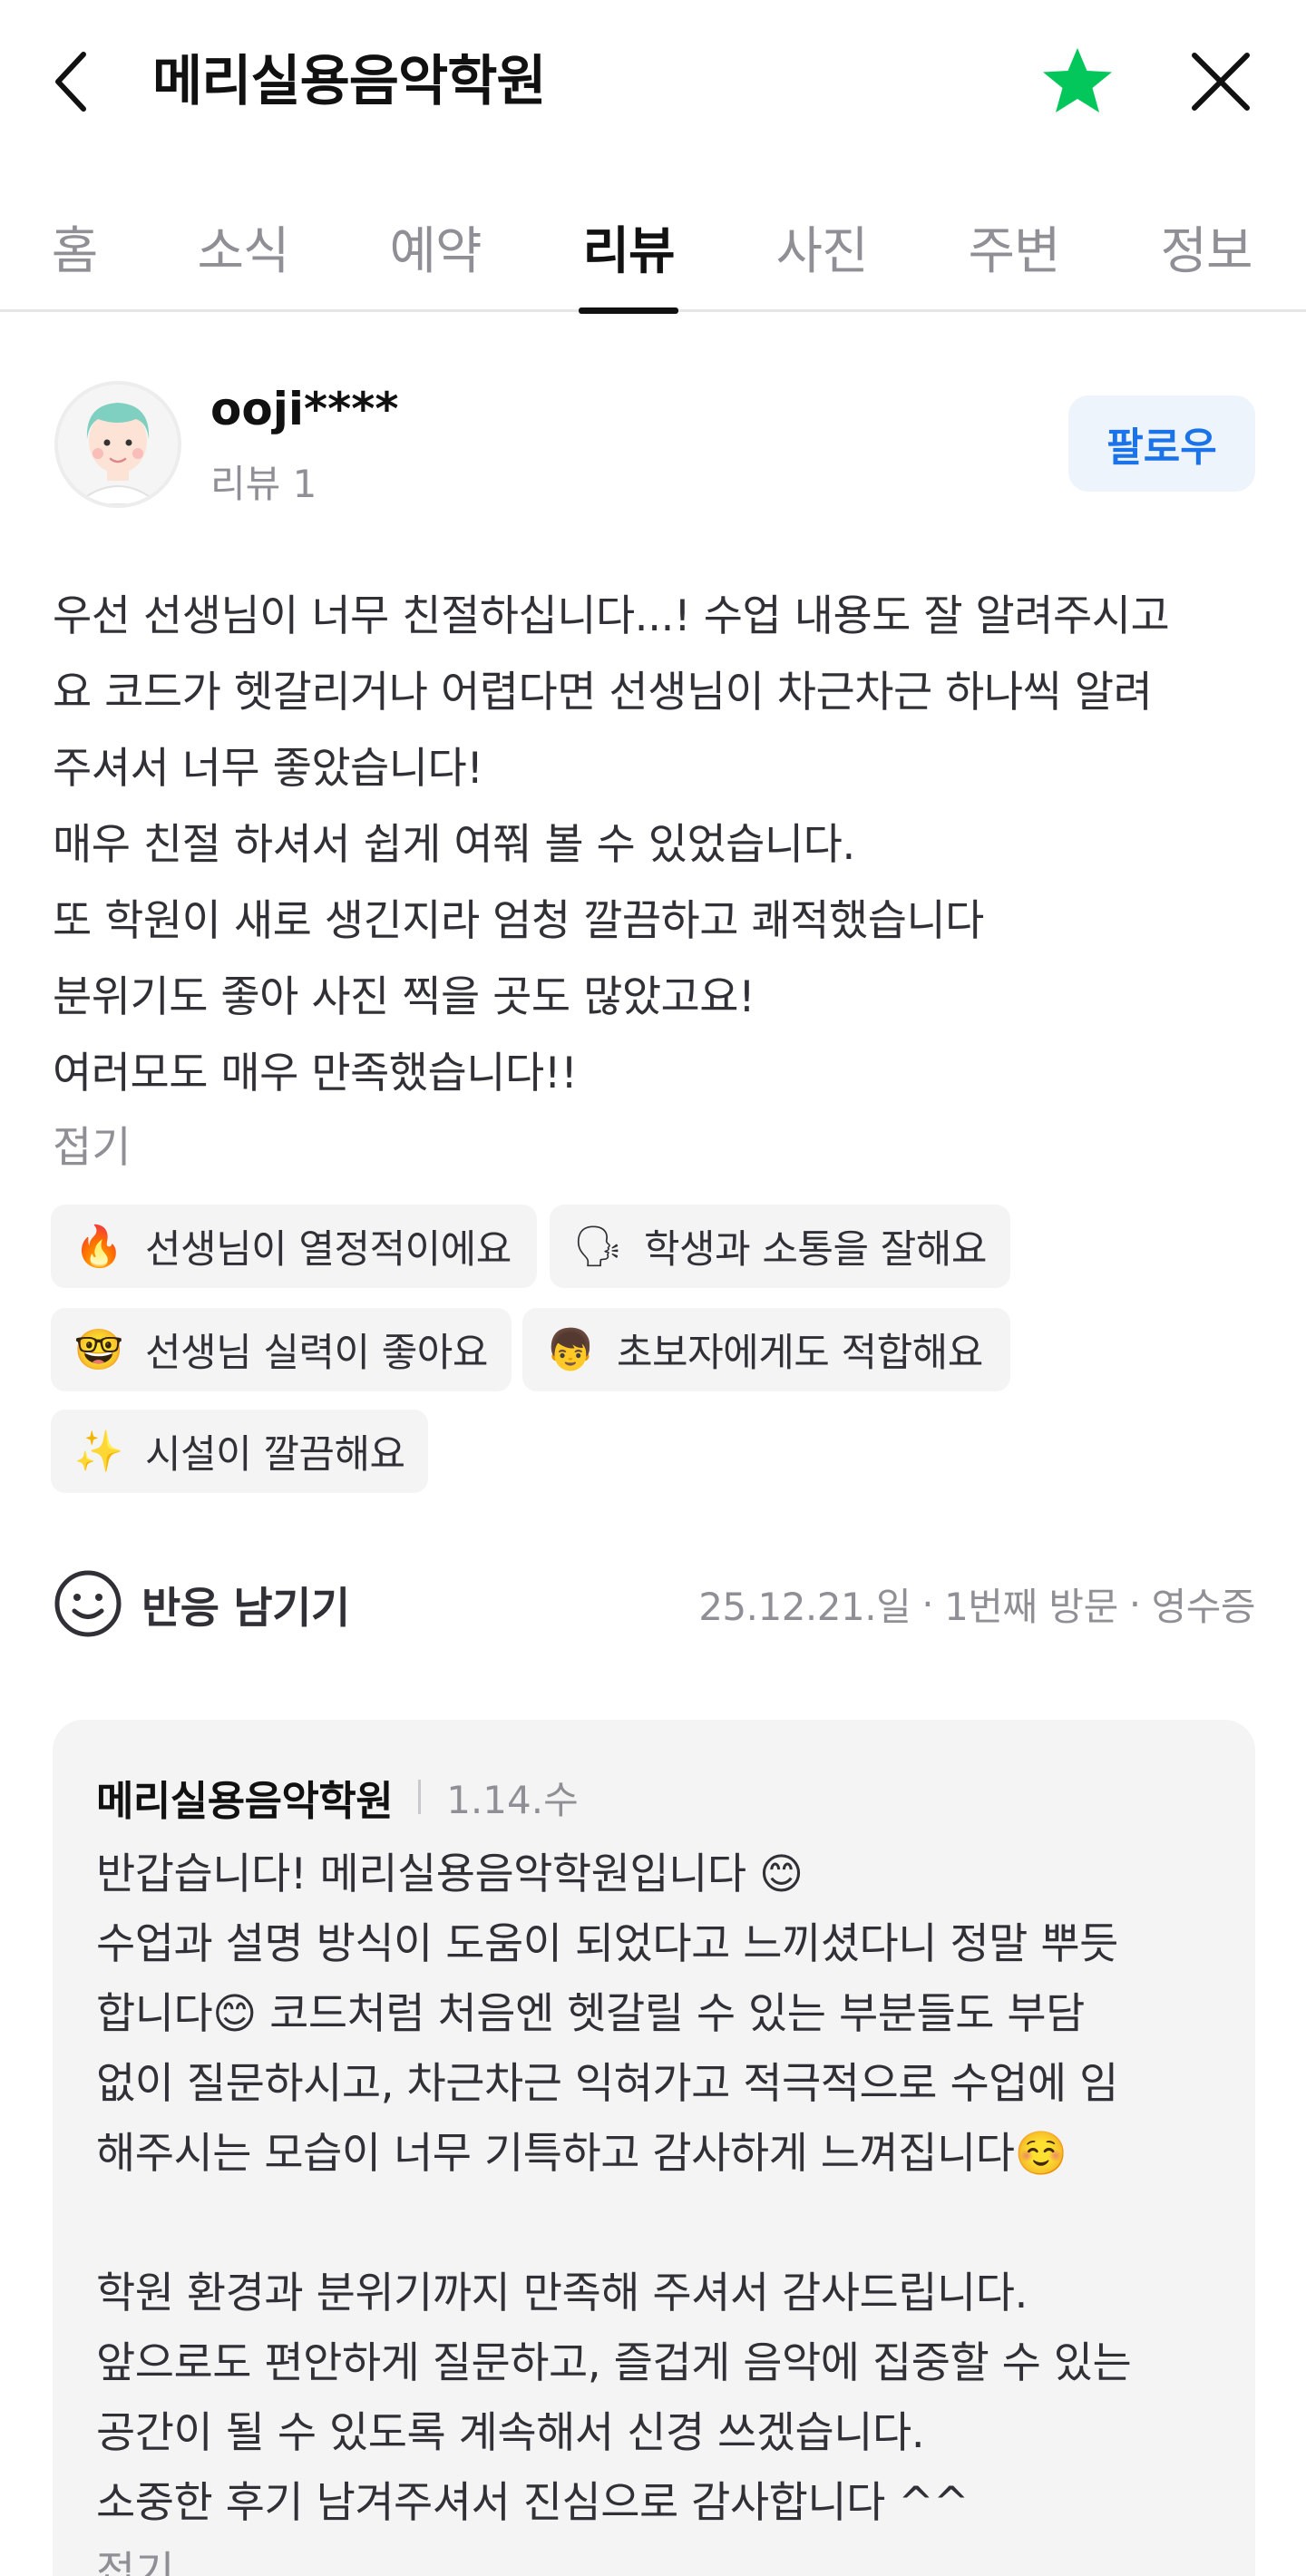  Describe the element at coordinates (420, 1797) in the screenshot. I see `divider` at that location.